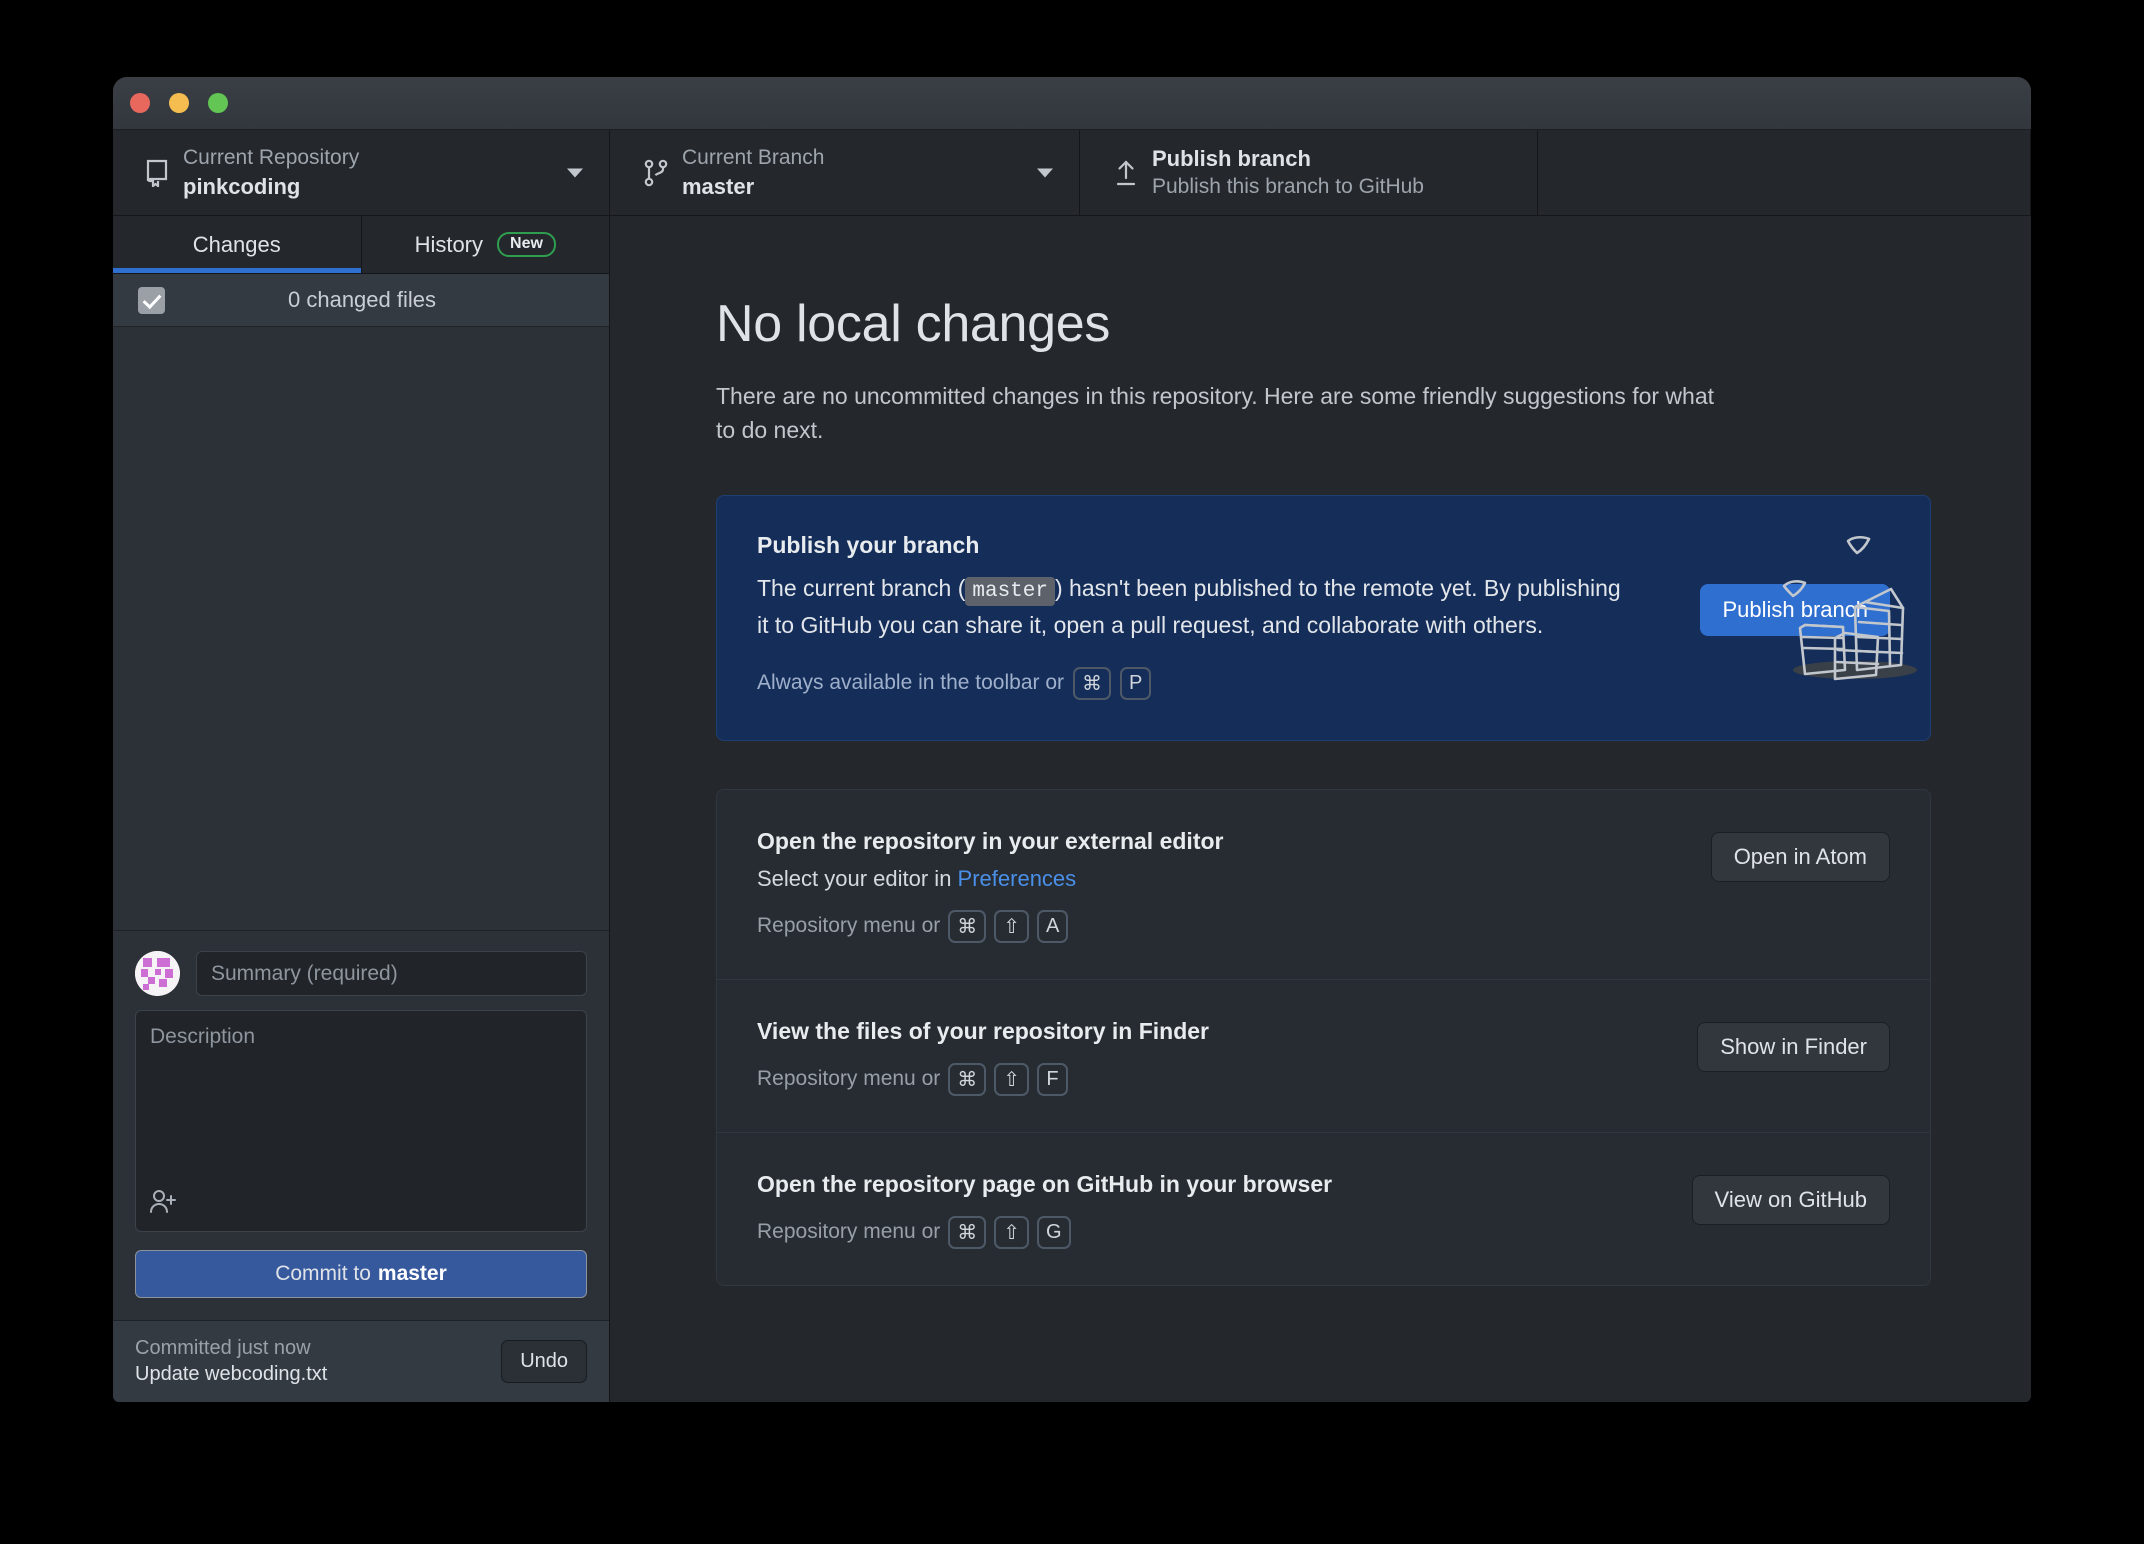 Image resolution: width=2144 pixels, height=1544 pixels. I want to click on current-repository-value: pinkcoding, so click(242, 186).